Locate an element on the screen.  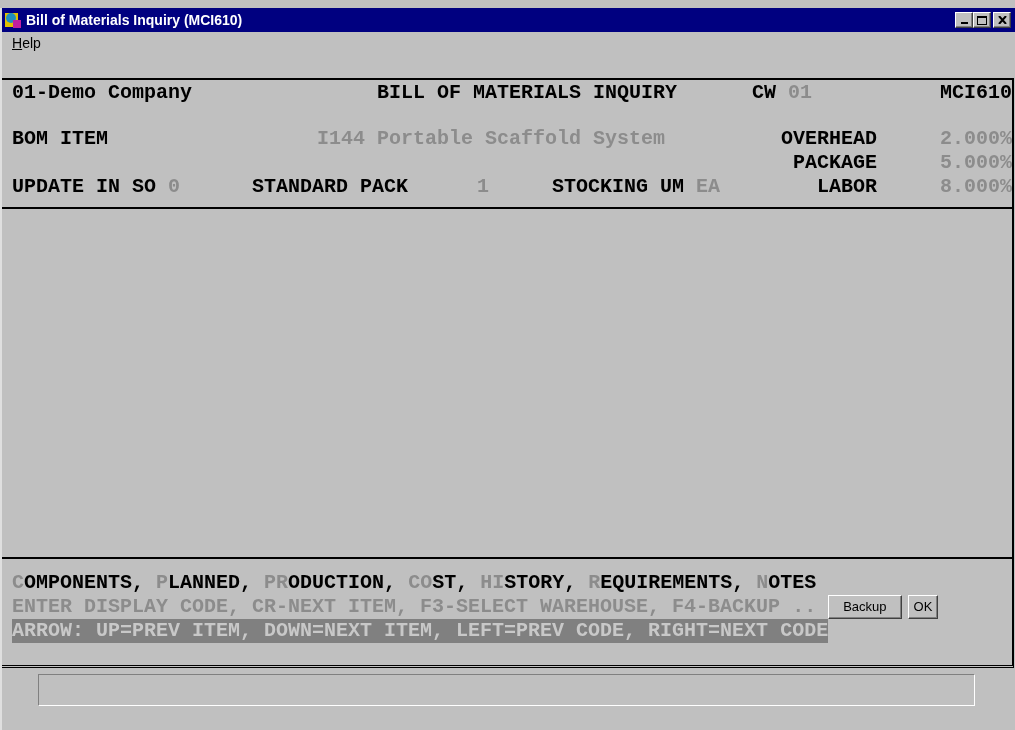
program-code: MCI610 is located at coordinates (976, 93).